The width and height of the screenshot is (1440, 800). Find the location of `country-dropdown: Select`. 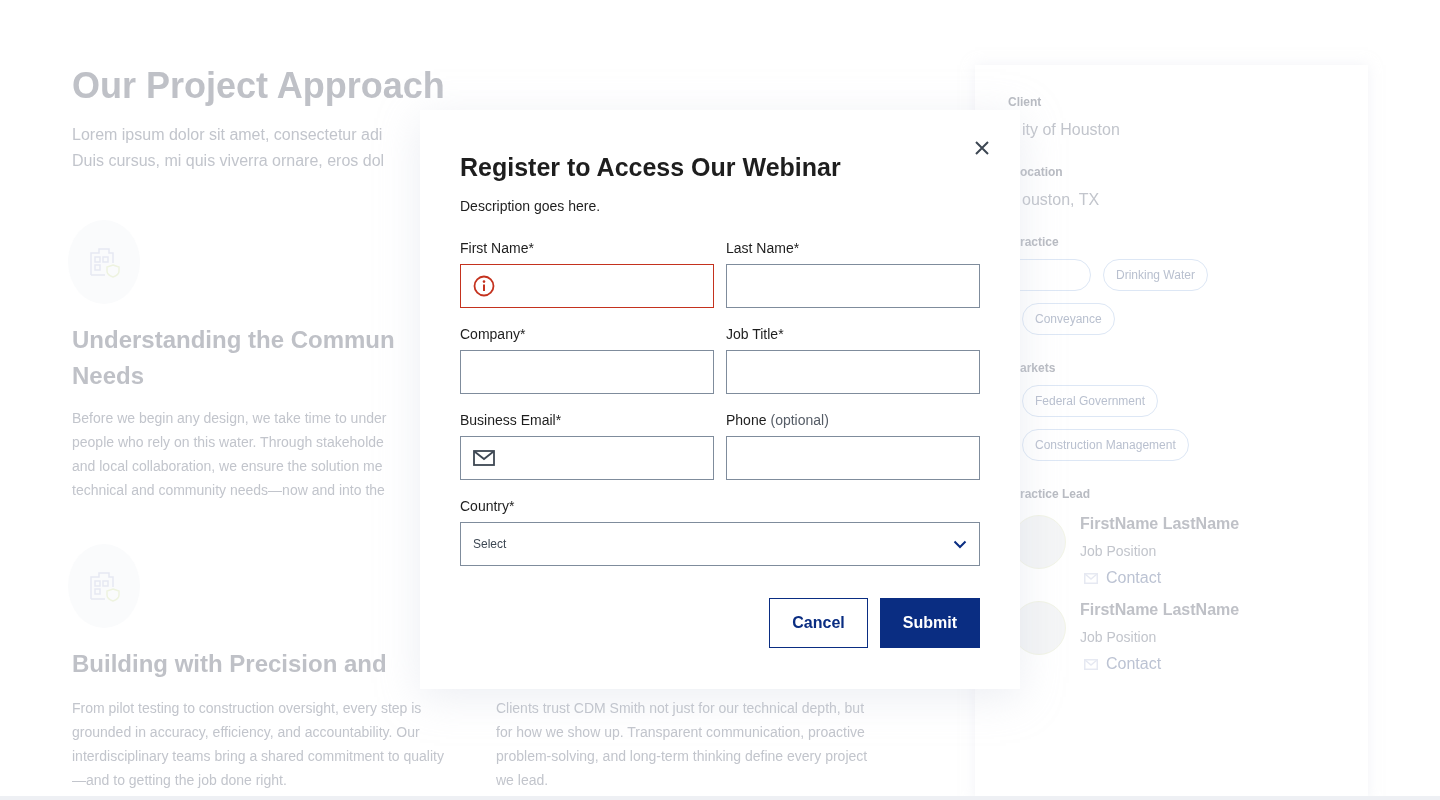

country-dropdown: Select is located at coordinates (720, 544).